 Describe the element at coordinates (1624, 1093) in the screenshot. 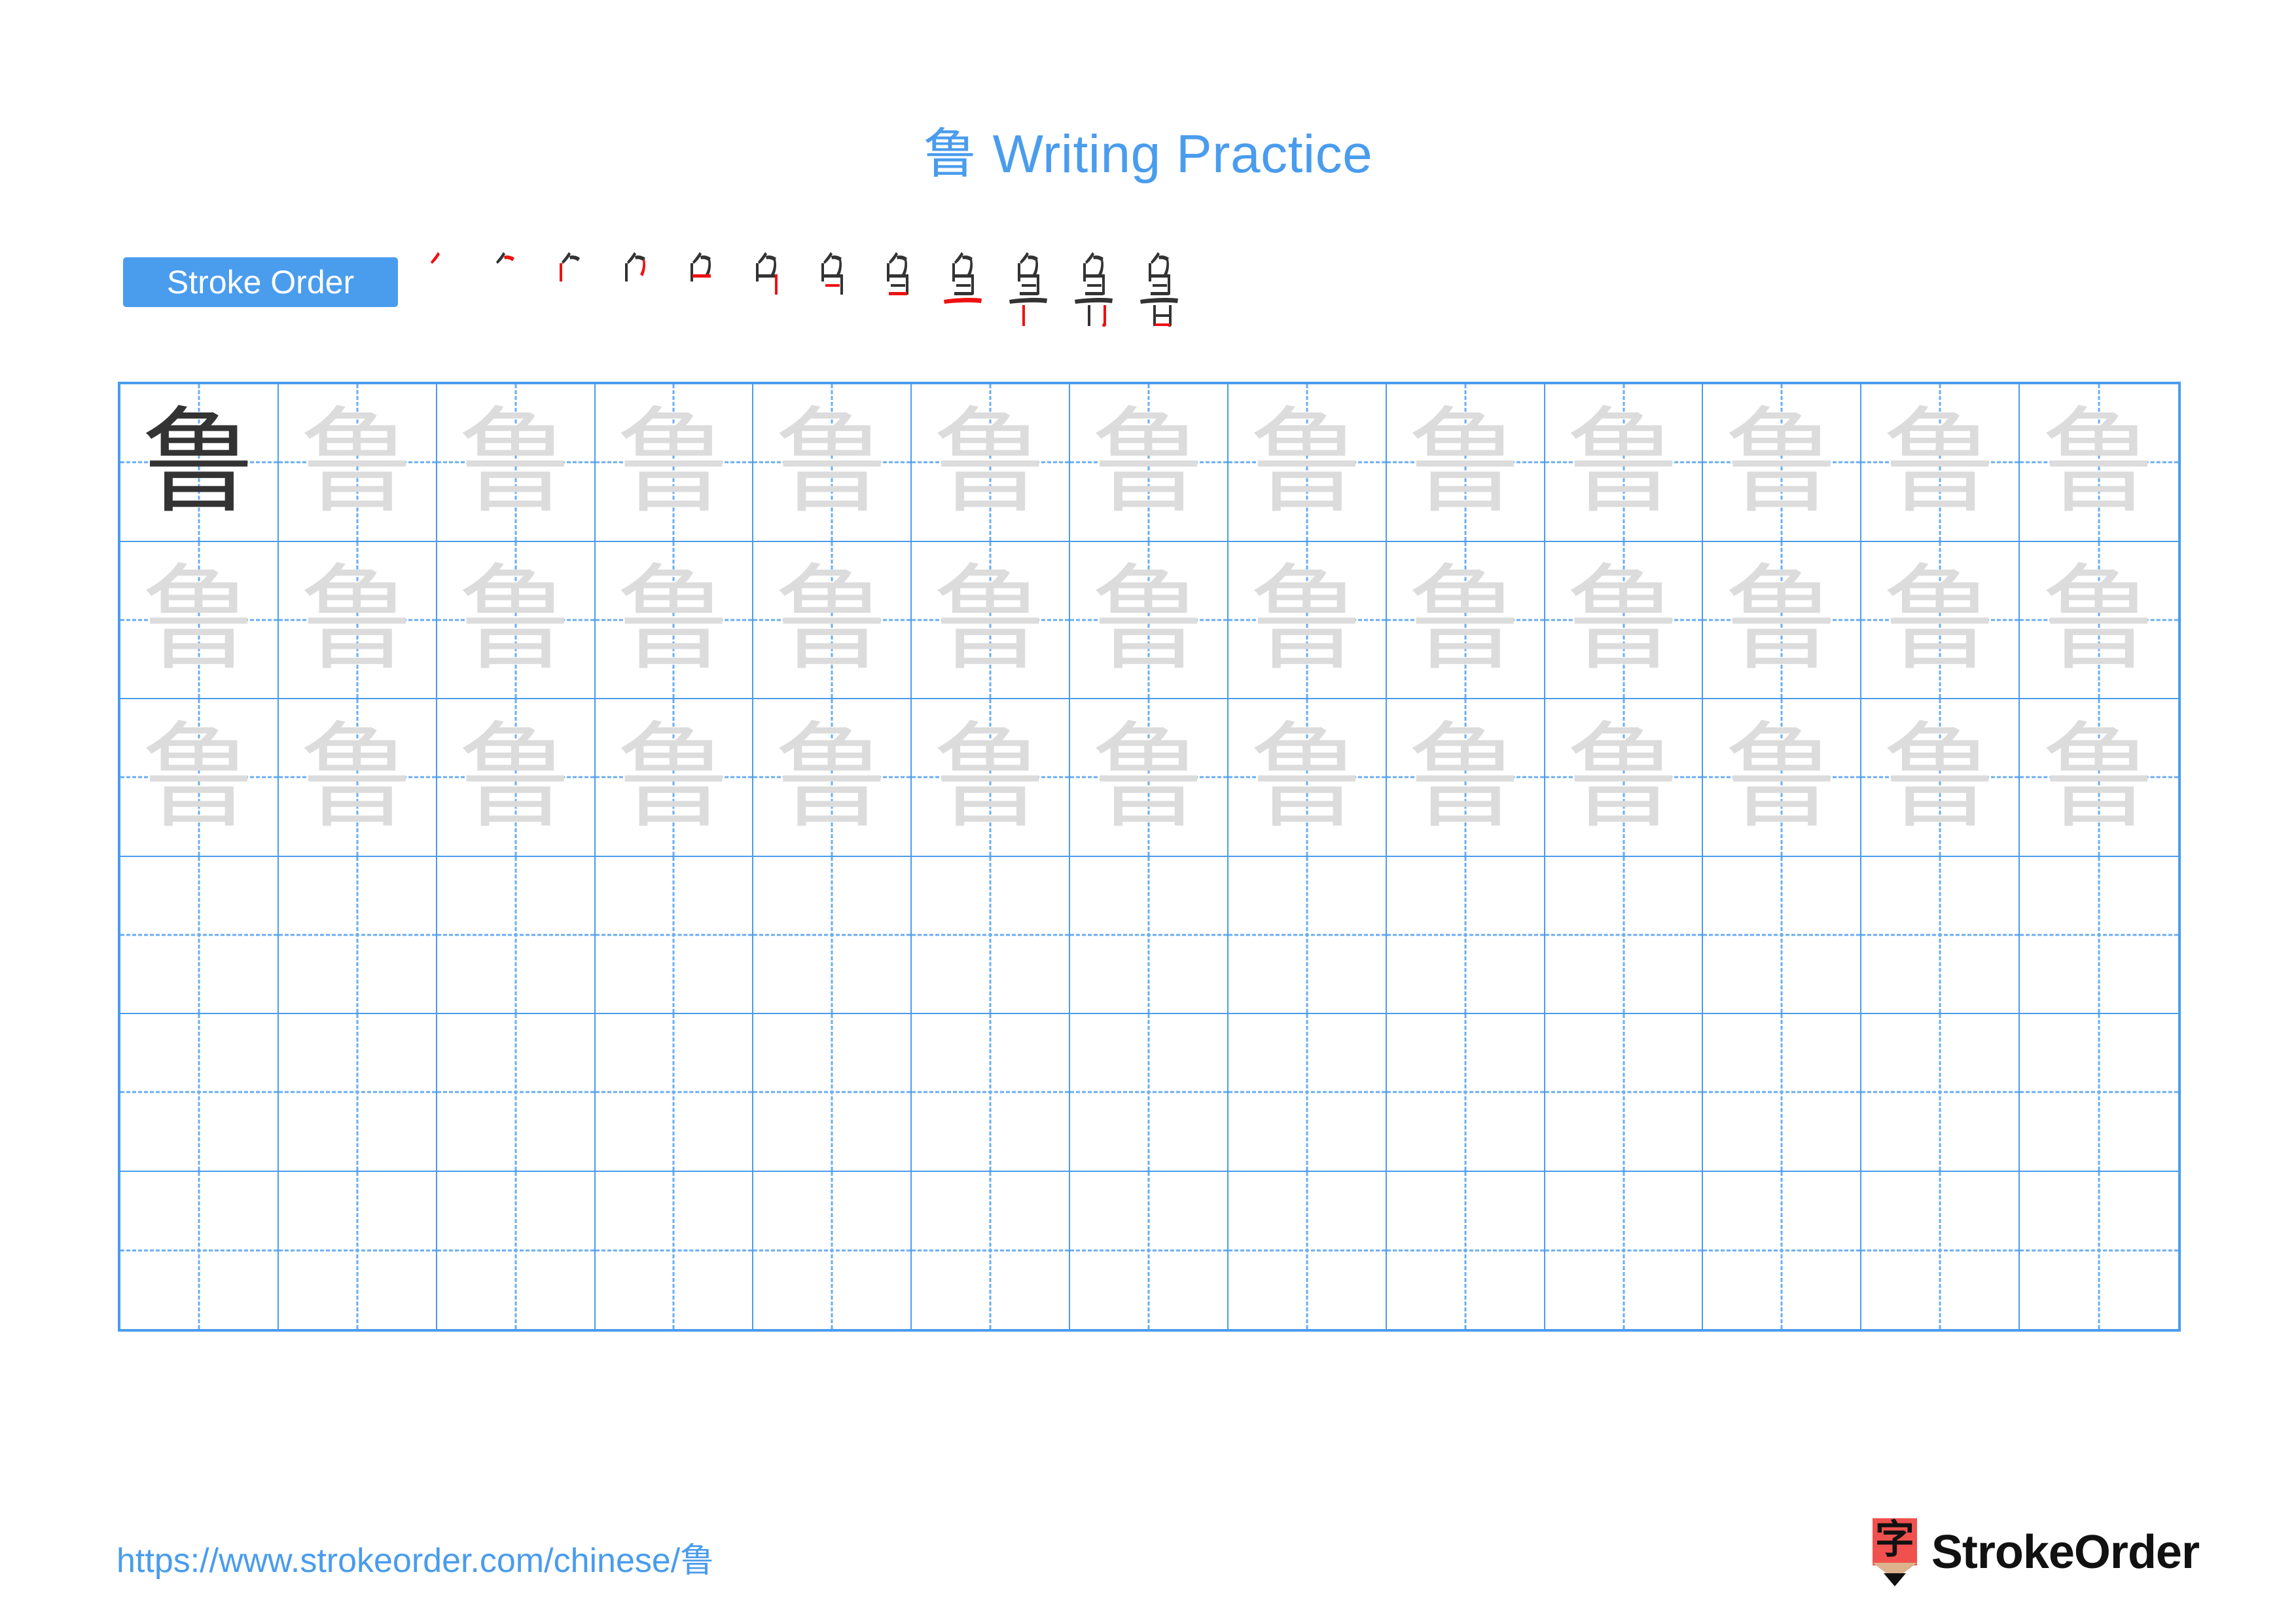

I see `grid-cell-r5-c10` at that location.